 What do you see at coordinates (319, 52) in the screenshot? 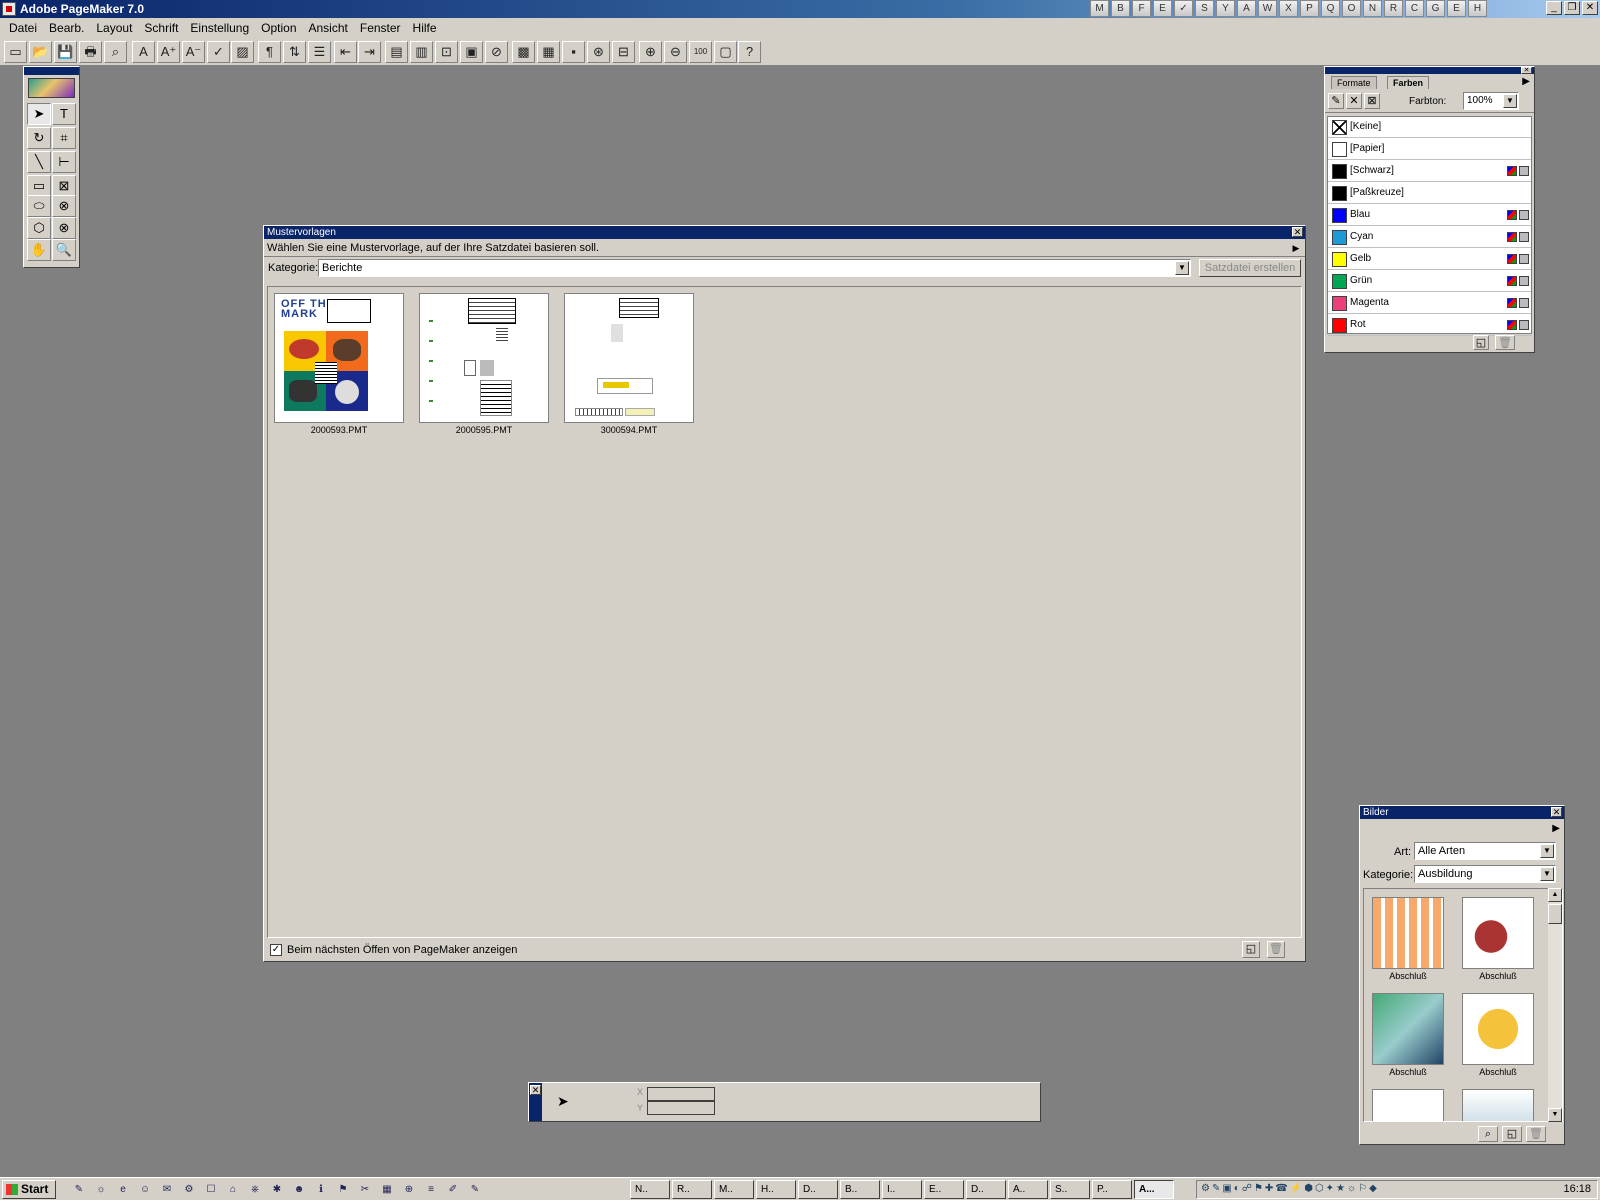
I see `bullets-icon: ☰` at bounding box center [319, 52].